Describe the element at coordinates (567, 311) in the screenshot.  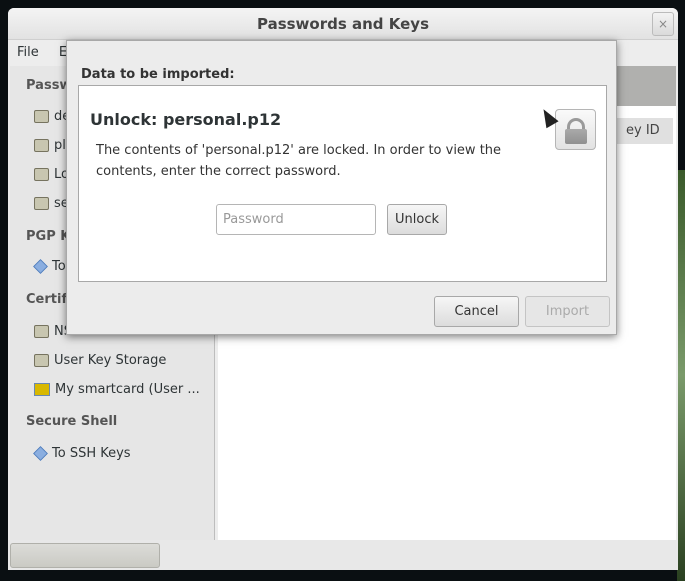
I see `import-button: Import` at that location.